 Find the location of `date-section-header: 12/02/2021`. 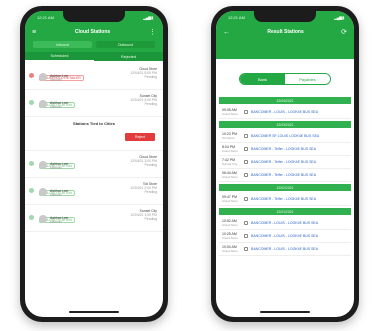

date-section-header: 12/02/2021 is located at coordinates (285, 187).